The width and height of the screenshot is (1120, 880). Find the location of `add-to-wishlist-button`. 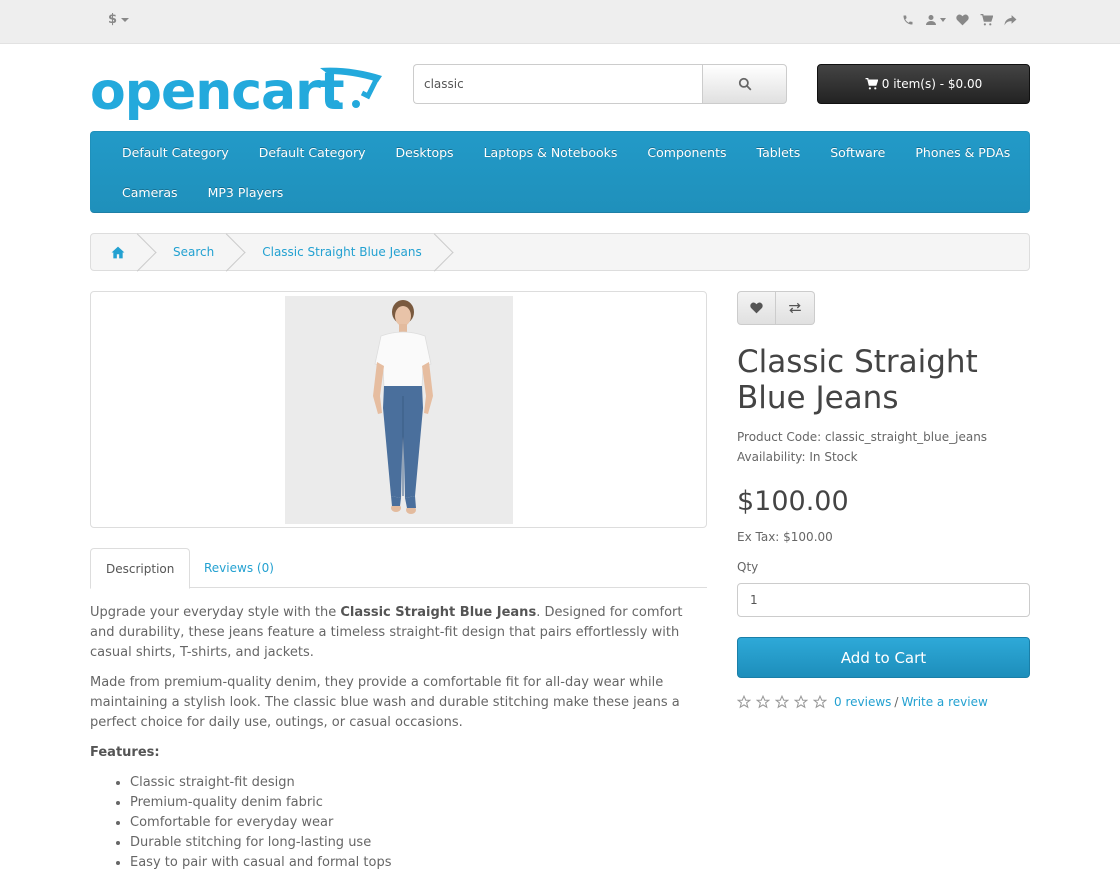

add-to-wishlist-button is located at coordinates (756, 308).